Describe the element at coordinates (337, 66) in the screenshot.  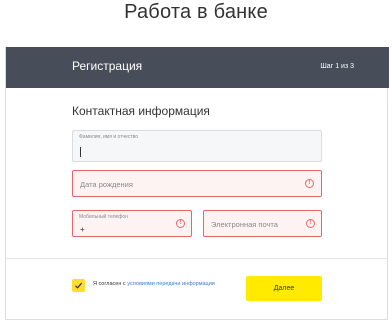
I see `step-indicator: Шаг 1 из 3` at that location.